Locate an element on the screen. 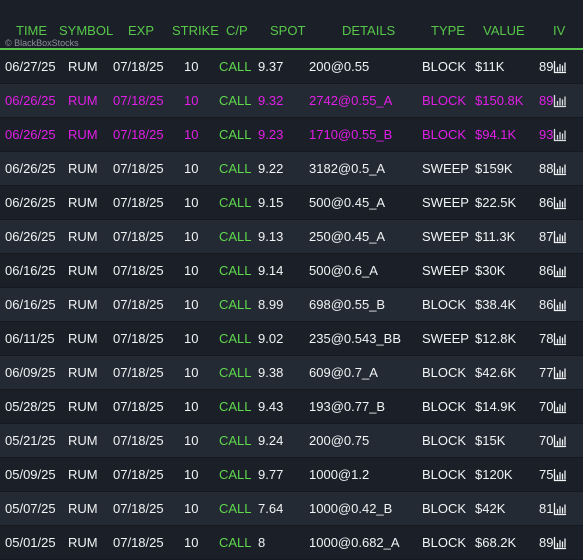 This screenshot has width=583, height=560. cell-iv: 88 is located at coordinates (546, 168).